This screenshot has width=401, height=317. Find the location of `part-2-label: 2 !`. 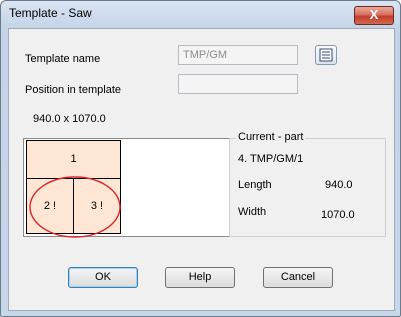

part-2-label: 2 ! is located at coordinates (50, 206).